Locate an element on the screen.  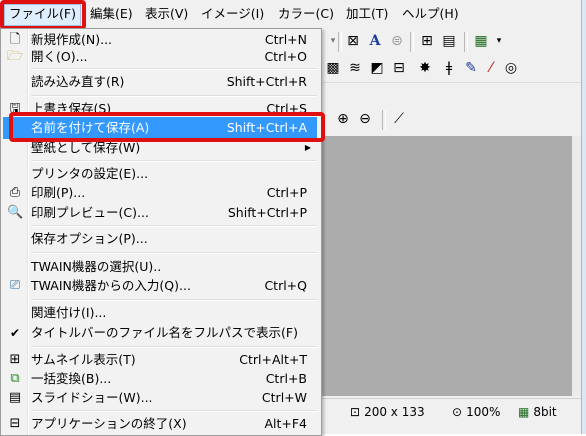
emboss-icon: ◩ is located at coordinates (377, 68).